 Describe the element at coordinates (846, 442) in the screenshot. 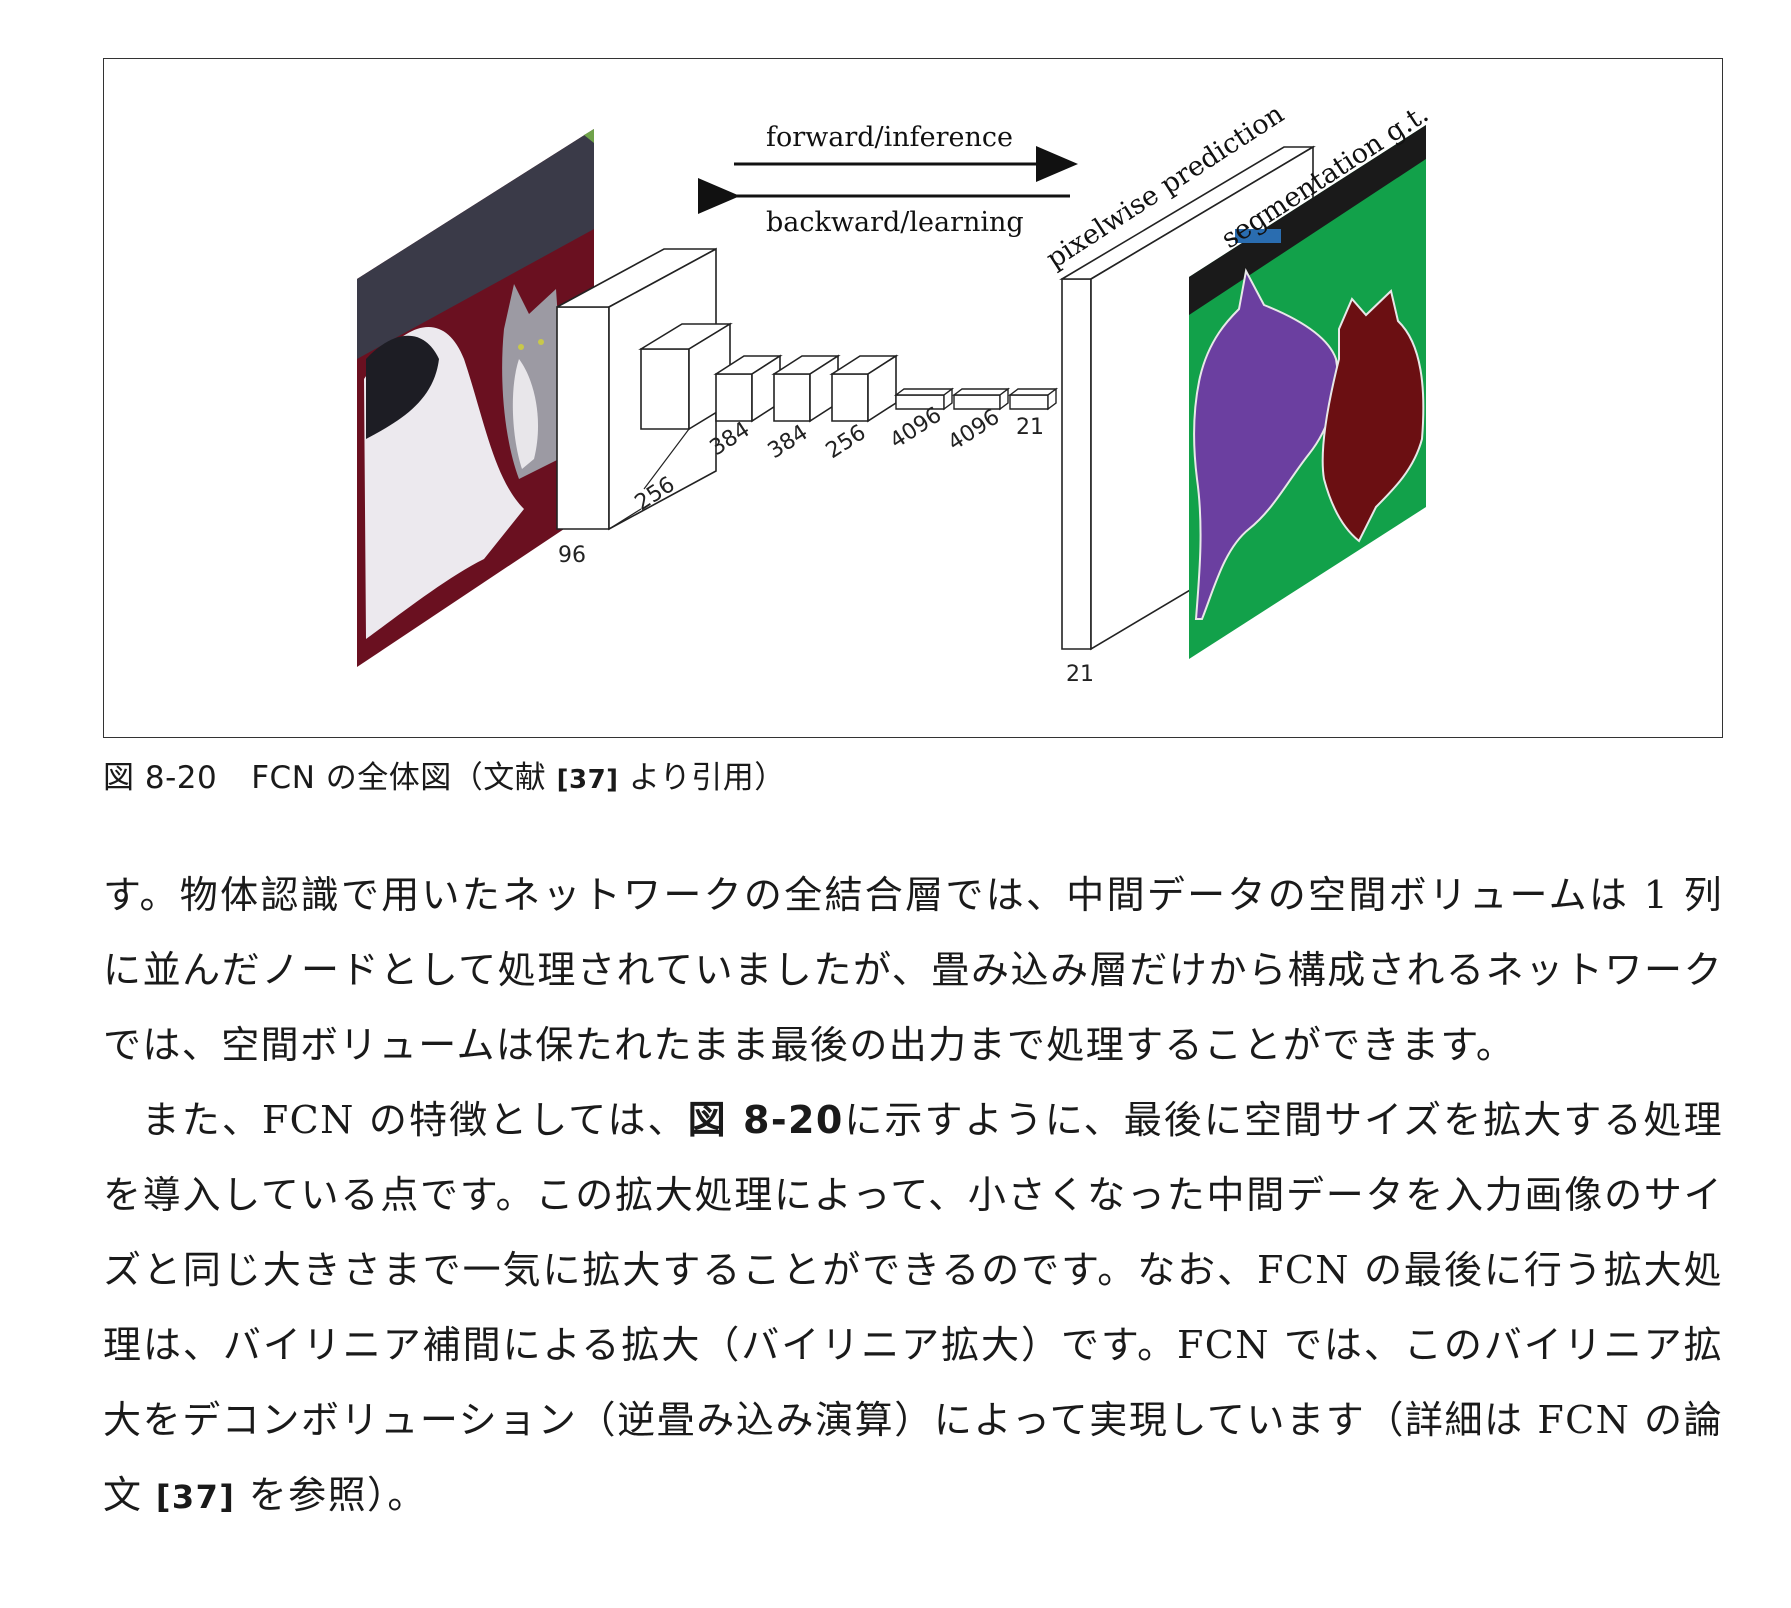

I see `layer-label-256-b: 256` at that location.